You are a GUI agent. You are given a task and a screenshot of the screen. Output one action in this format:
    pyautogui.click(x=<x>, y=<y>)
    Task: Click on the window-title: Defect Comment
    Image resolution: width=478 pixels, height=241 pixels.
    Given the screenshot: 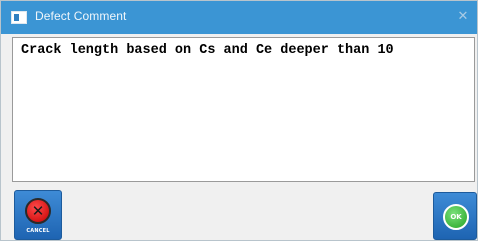 What is the action you would take?
    pyautogui.click(x=81, y=16)
    